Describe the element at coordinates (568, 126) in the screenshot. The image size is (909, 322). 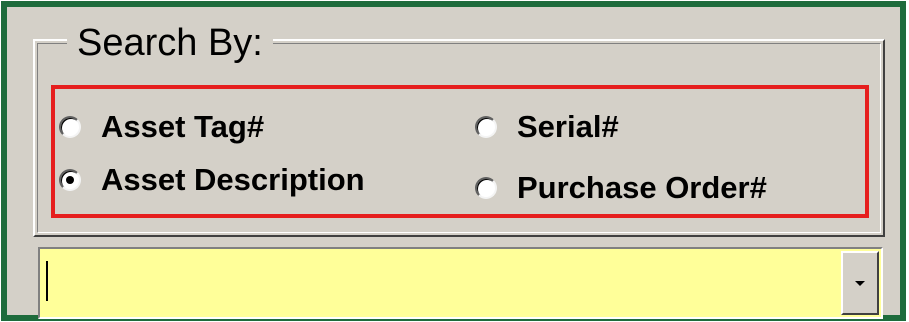
I see `radio-label: Serial#` at that location.